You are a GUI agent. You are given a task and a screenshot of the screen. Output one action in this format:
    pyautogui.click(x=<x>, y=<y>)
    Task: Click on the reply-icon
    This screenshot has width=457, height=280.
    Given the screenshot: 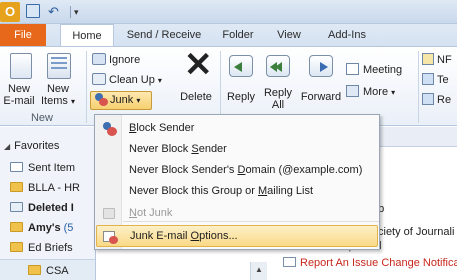 What is the action you would take?
    pyautogui.click(x=241, y=66)
    